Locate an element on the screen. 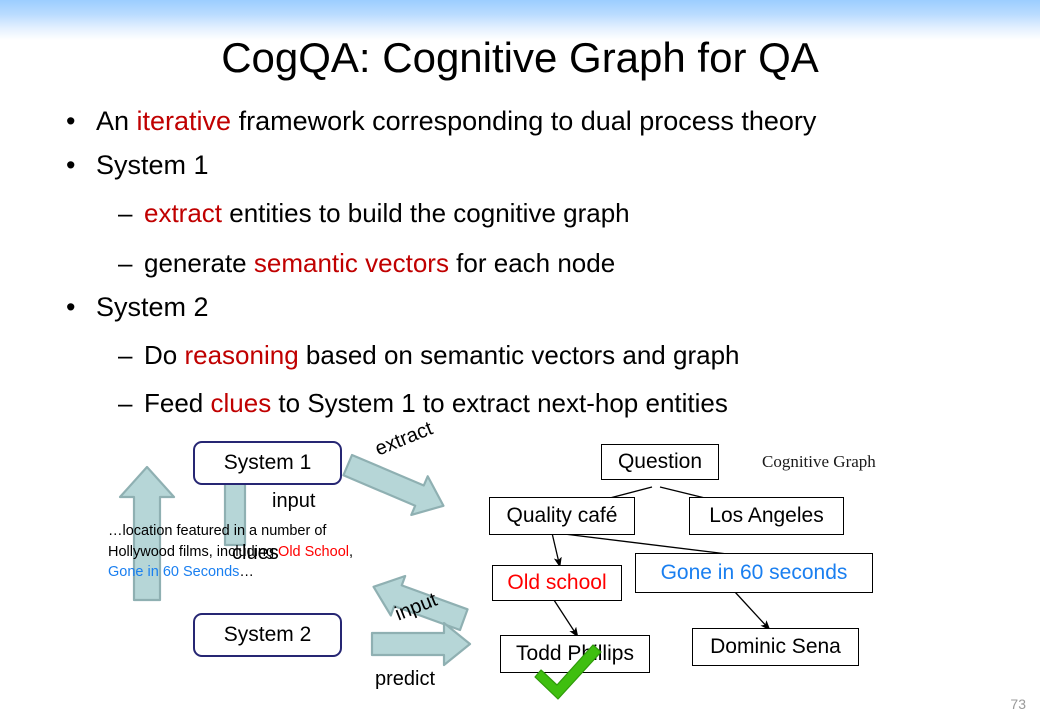 The image size is (1040, 720). bullet-text-fragment: Do is located at coordinates (164, 355).